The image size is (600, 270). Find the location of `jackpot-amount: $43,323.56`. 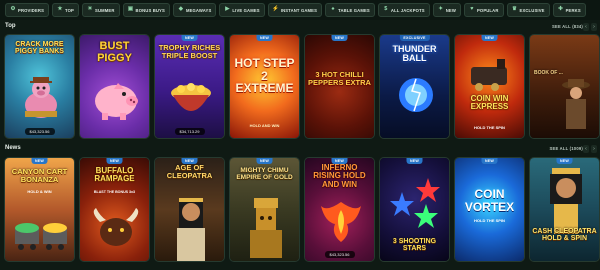

jackpot-amount: $43,323.56 is located at coordinates (39, 131).